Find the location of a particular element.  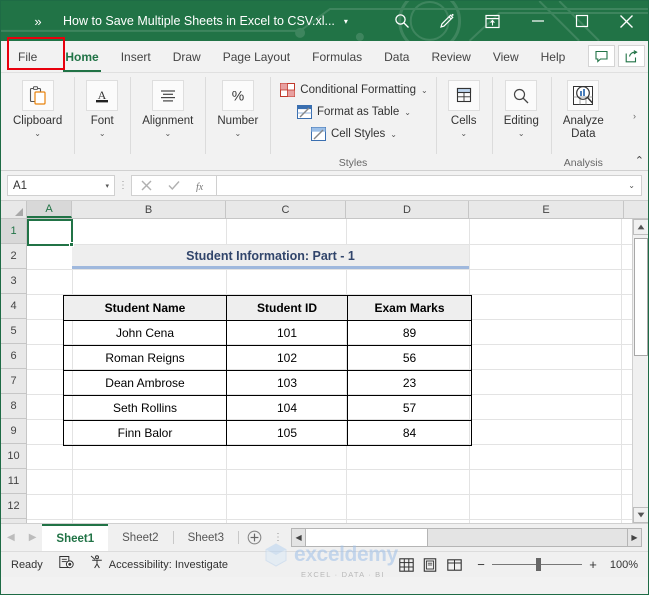

pen-icon is located at coordinates (446, 21).